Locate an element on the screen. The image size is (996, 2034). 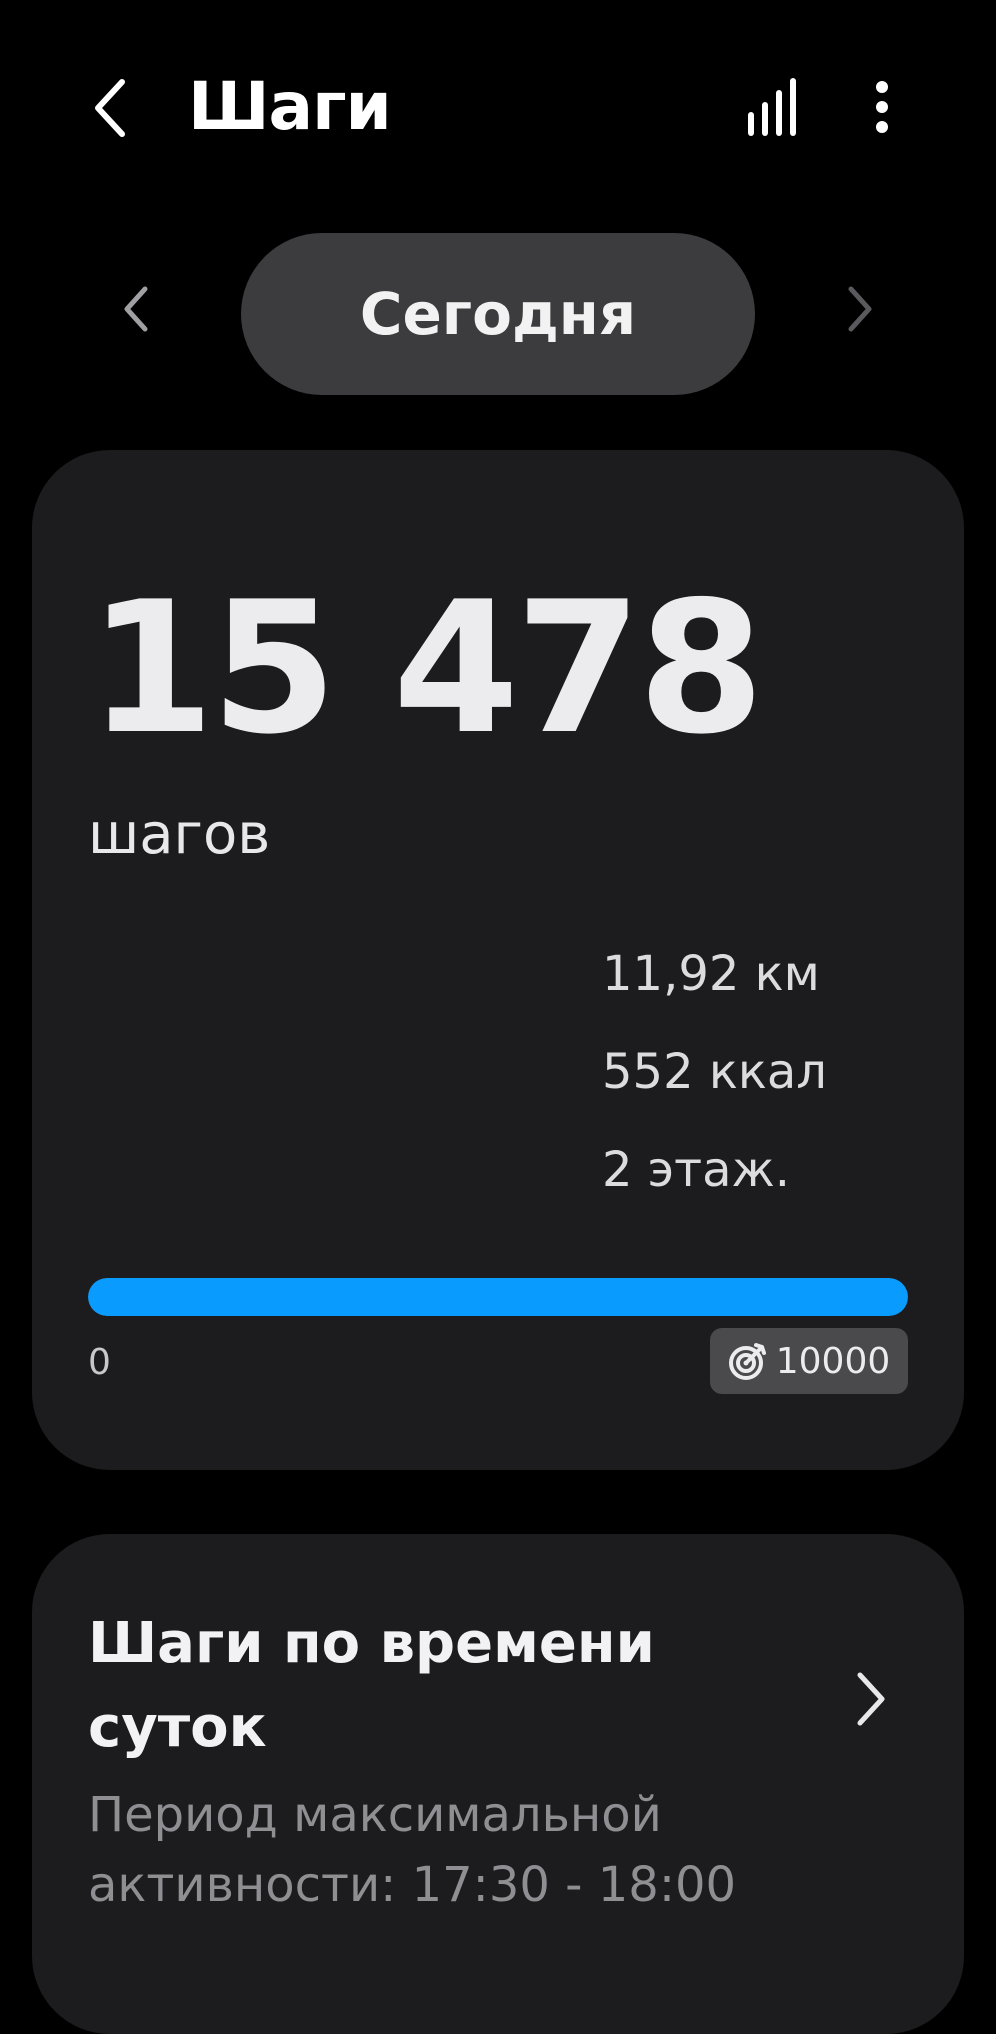
page-title: Шаги is located at coordinates (290, 106).